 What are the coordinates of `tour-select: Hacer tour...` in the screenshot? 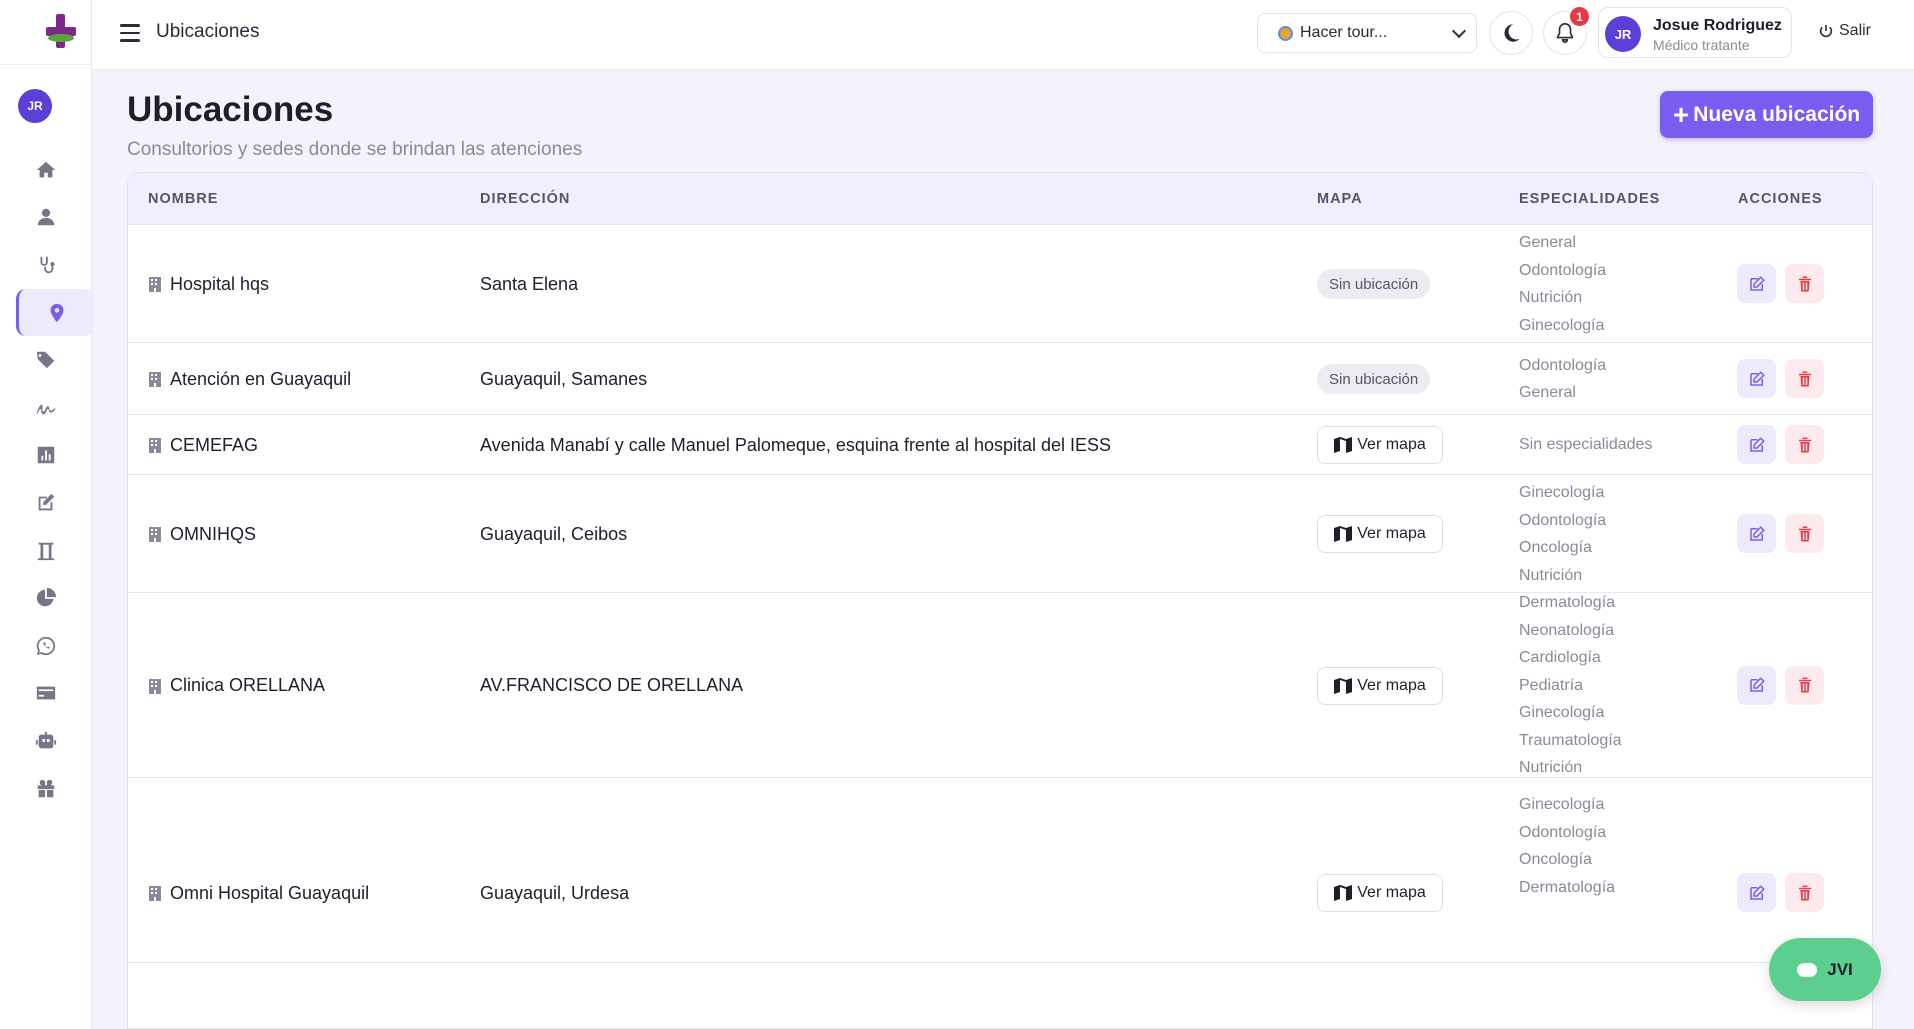 It's located at (1367, 33).